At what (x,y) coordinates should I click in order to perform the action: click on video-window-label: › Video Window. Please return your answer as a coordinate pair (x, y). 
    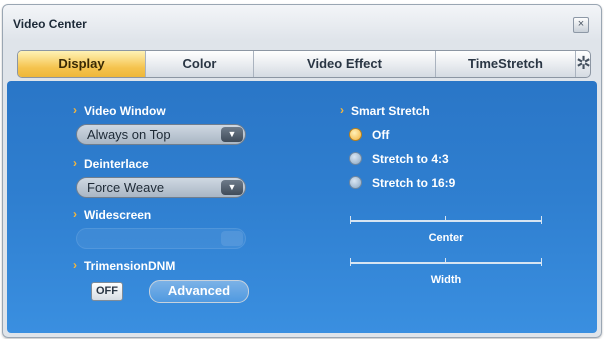
    Looking at the image, I should click on (119, 110).